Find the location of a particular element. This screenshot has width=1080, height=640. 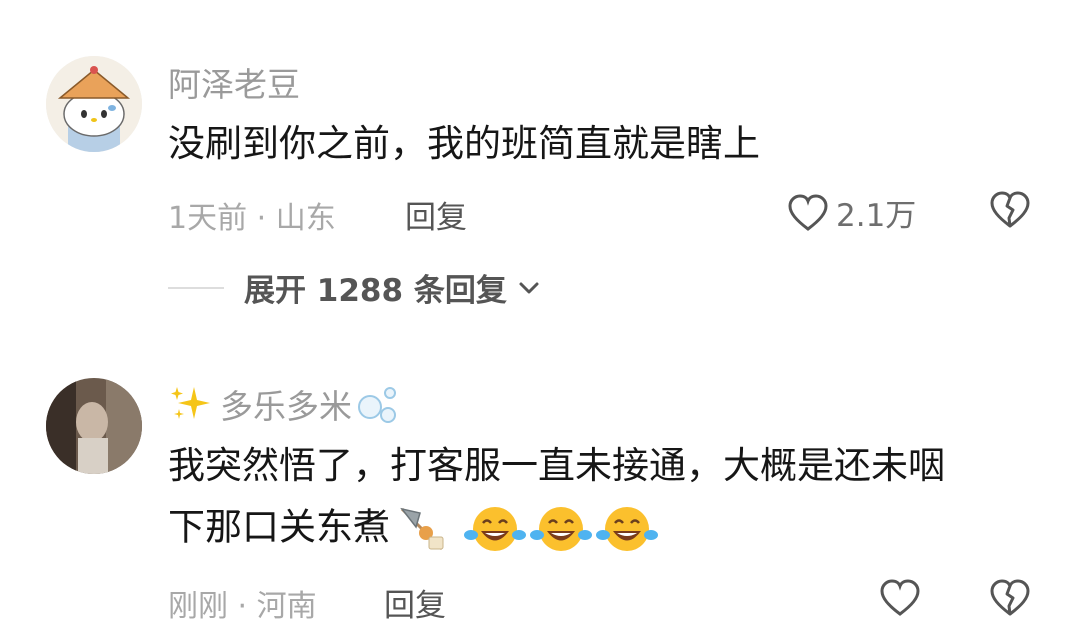

avatar-photo-image is located at coordinates (94, 426).